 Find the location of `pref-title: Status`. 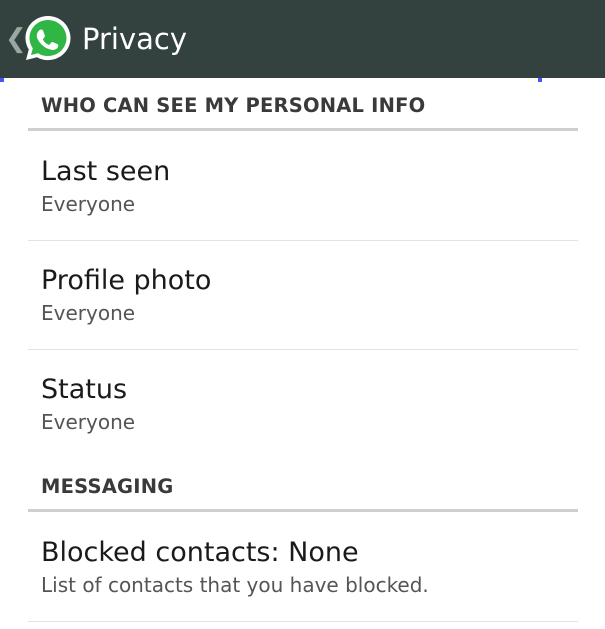

pref-title: Status is located at coordinates (84, 389).